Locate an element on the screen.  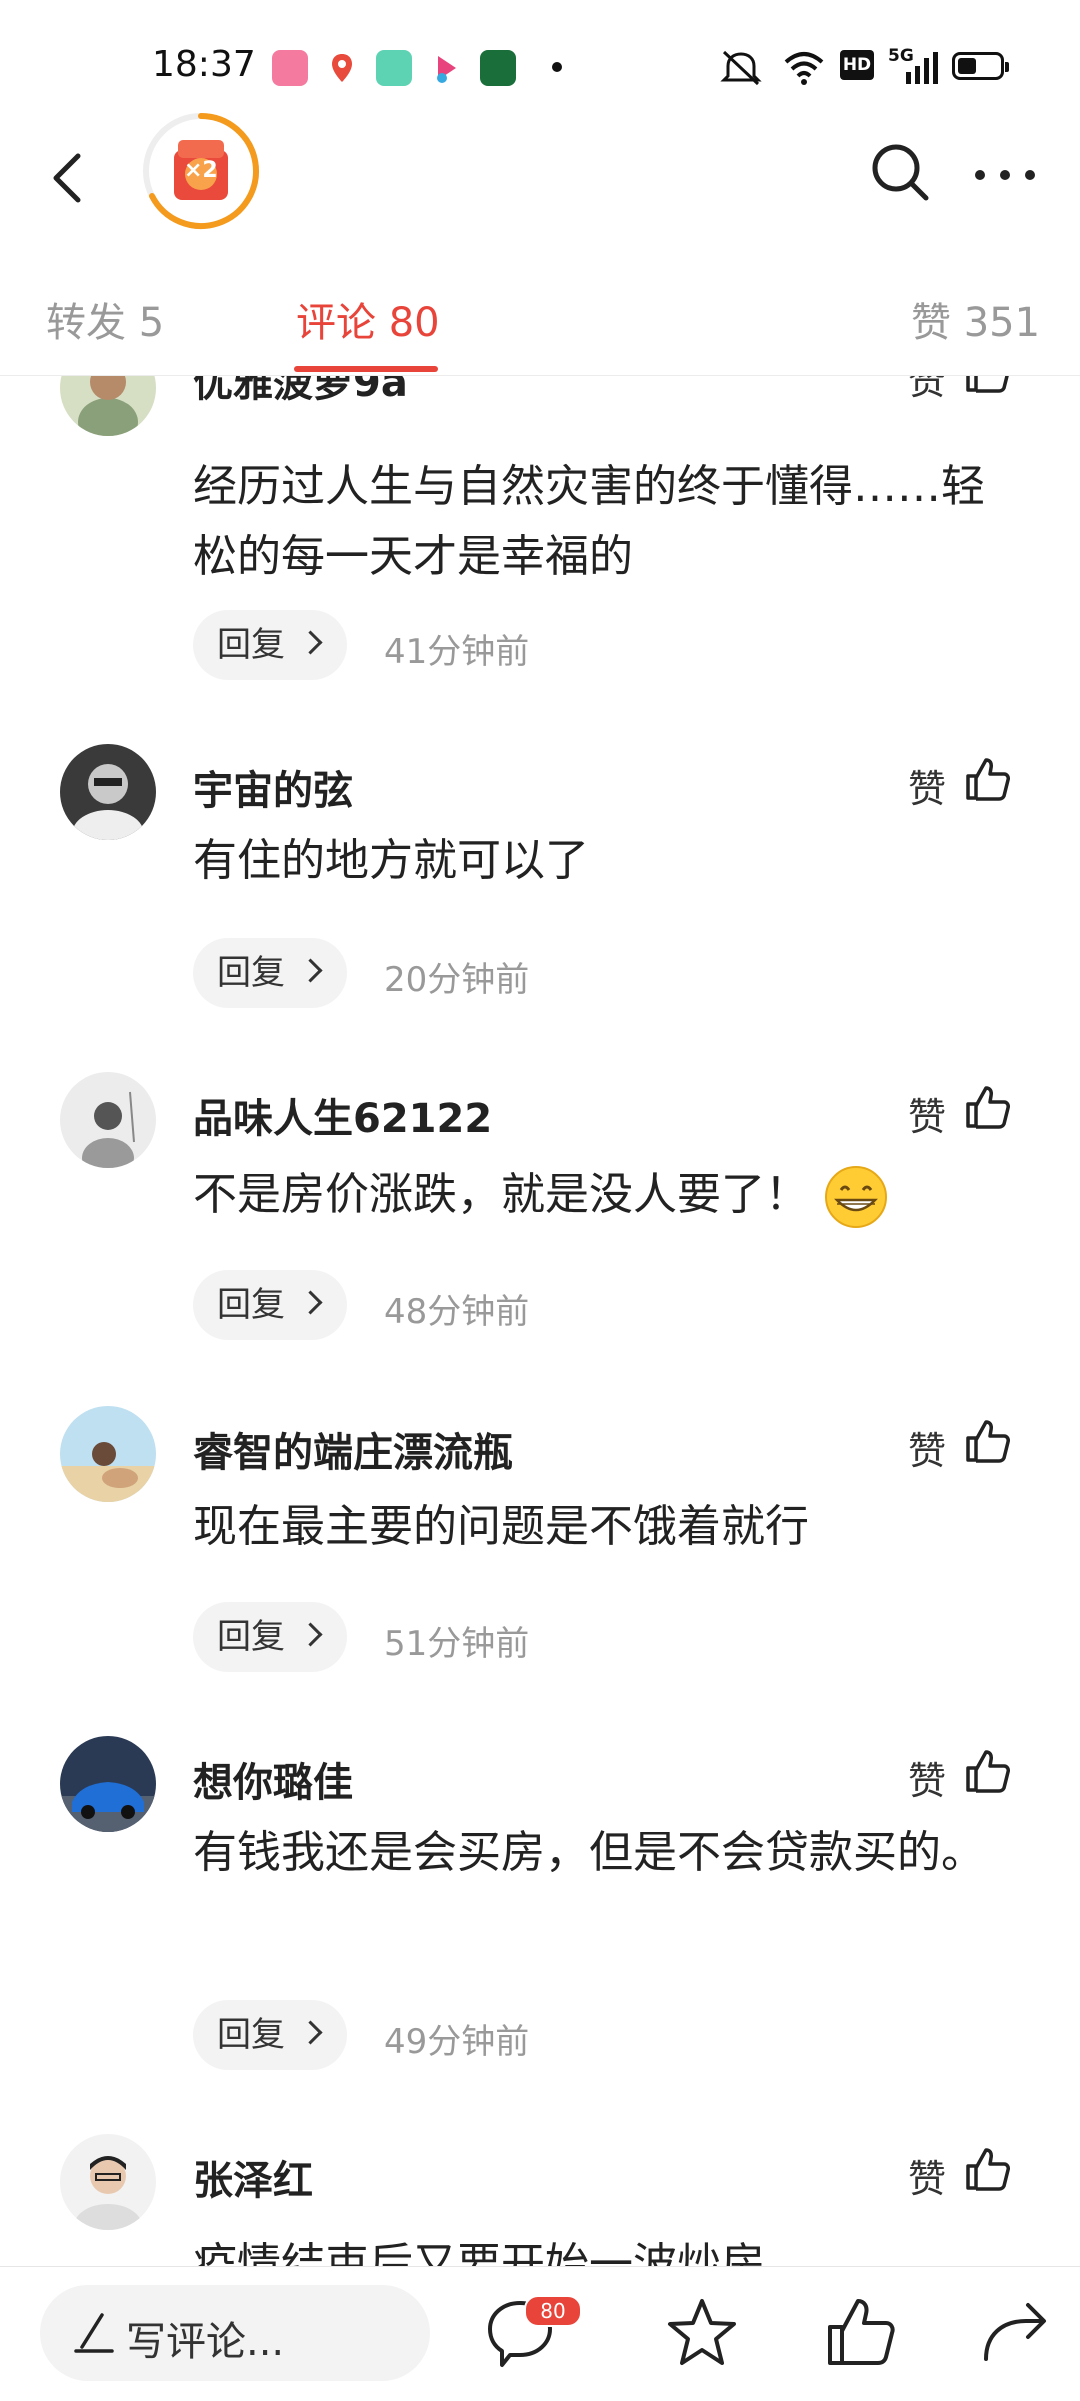
more-options-icon is located at coordinates (1005, 175).